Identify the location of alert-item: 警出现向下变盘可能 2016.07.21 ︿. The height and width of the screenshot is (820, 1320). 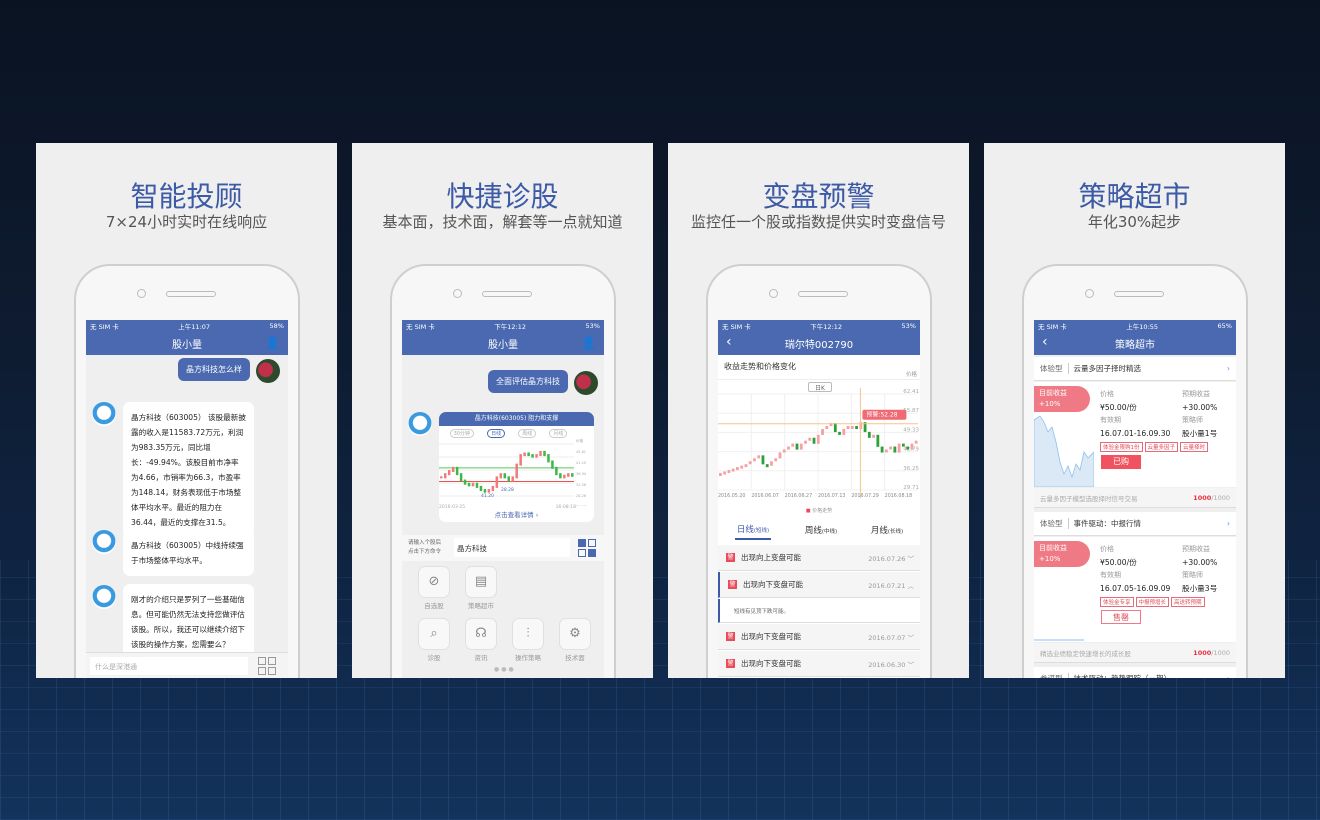
(819, 585).